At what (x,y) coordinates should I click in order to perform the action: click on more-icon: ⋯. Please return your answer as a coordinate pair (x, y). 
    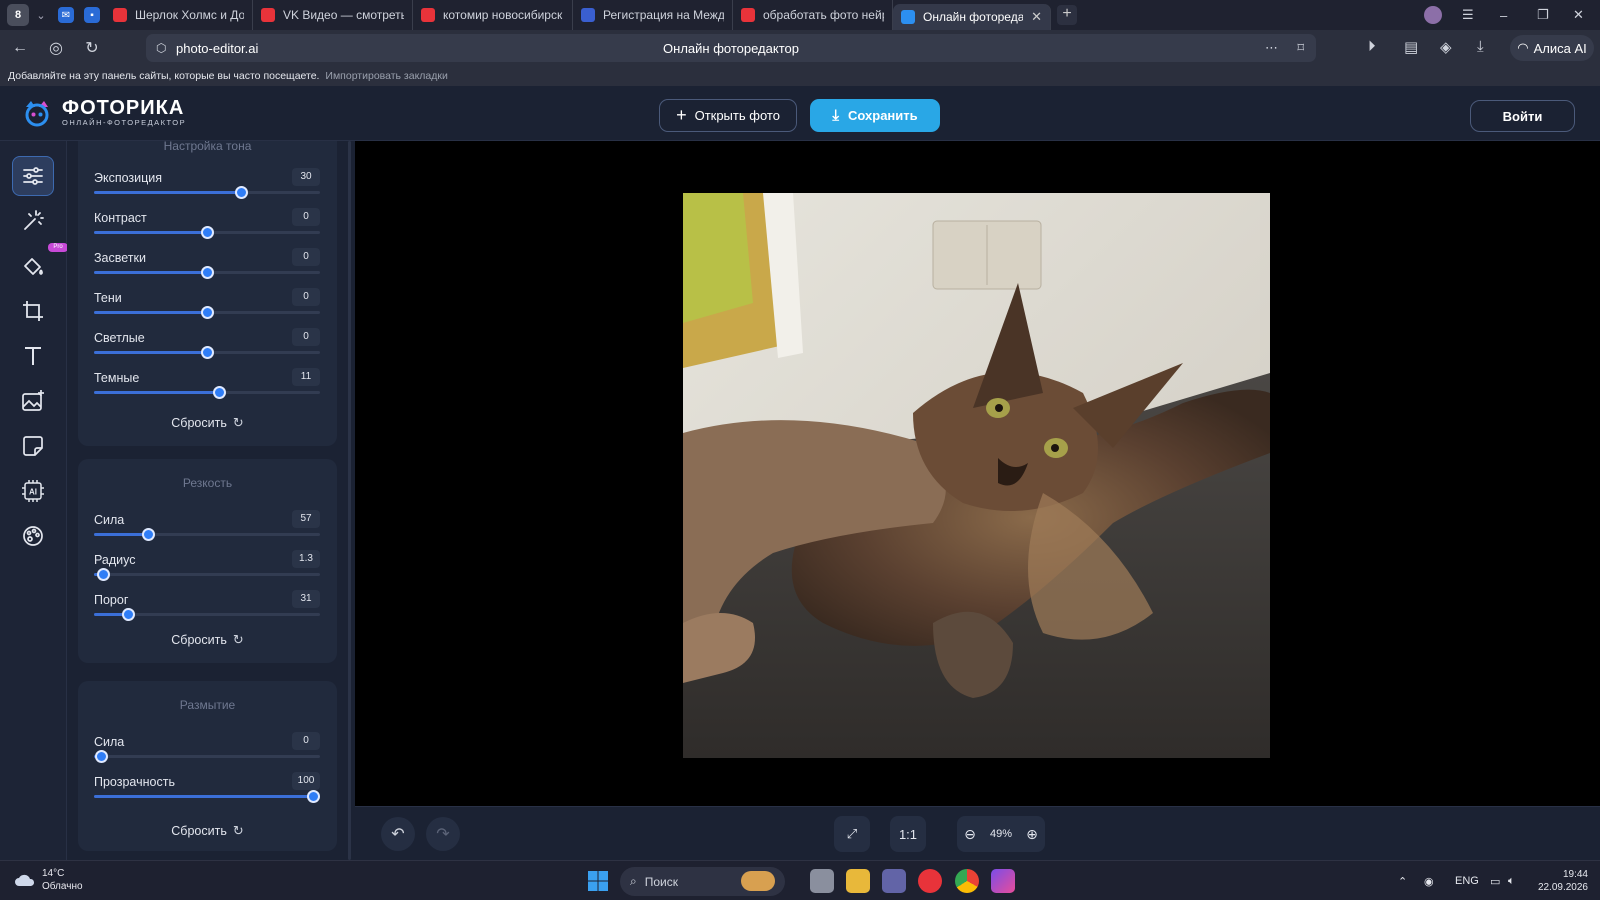
    Looking at the image, I should click on (1271, 48).